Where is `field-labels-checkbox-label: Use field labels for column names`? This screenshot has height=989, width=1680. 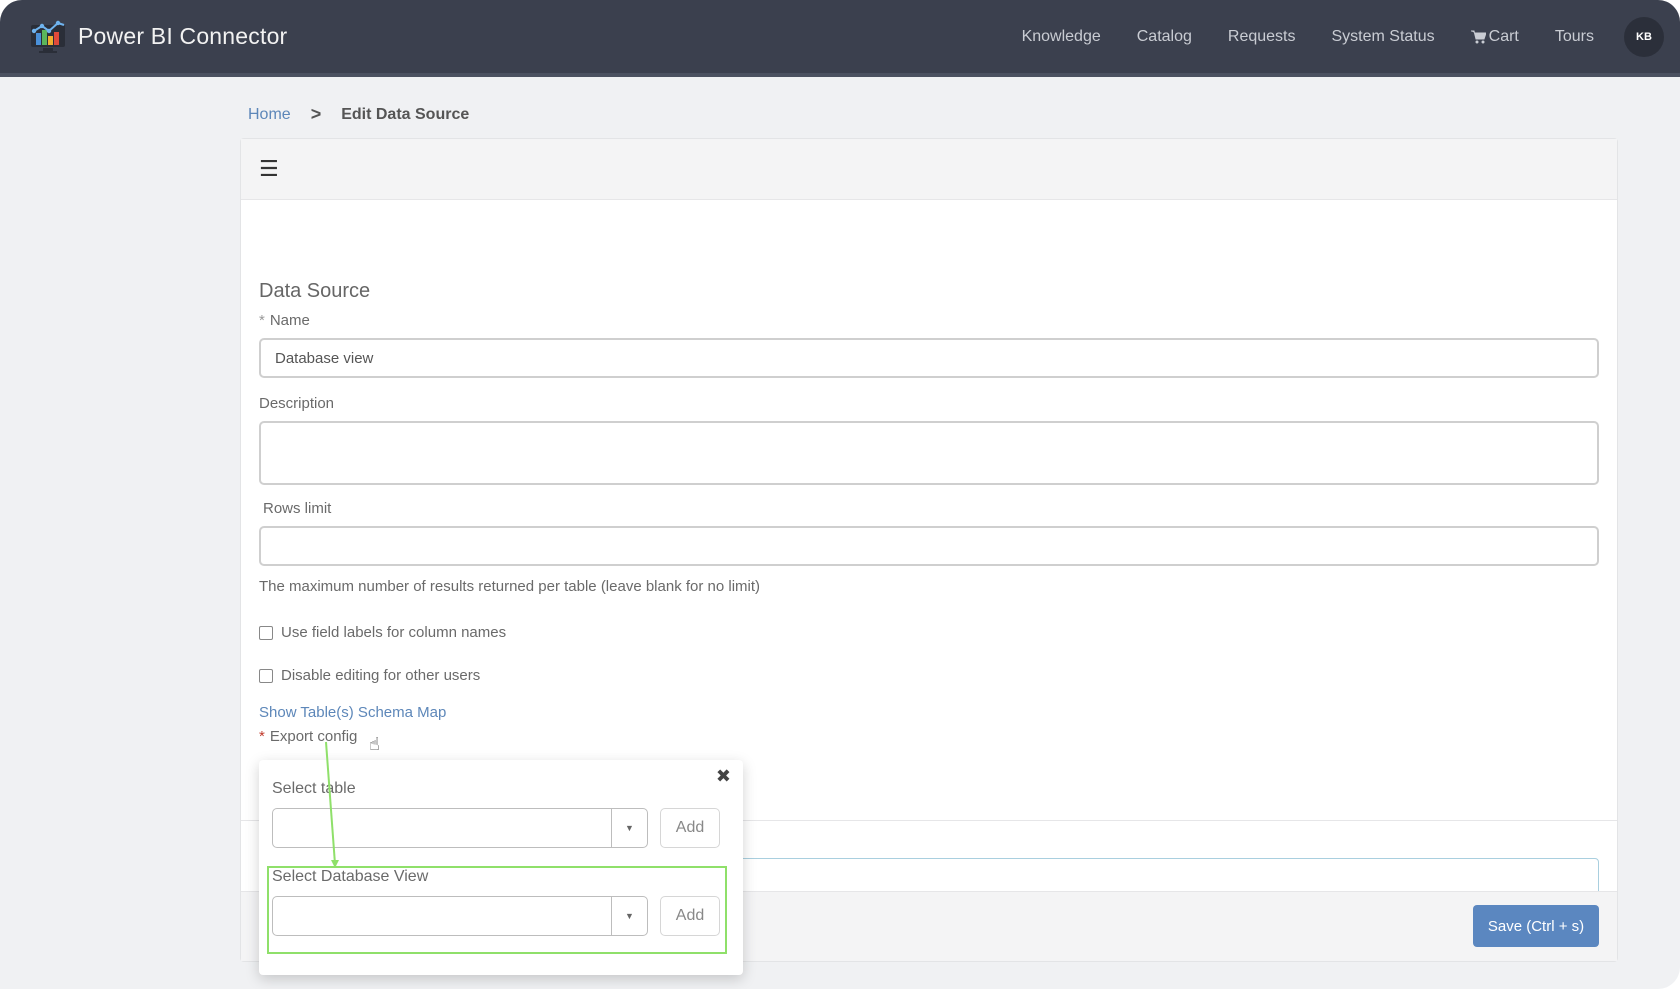
field-labels-checkbox-label: Use field labels for column names is located at coordinates (393, 632).